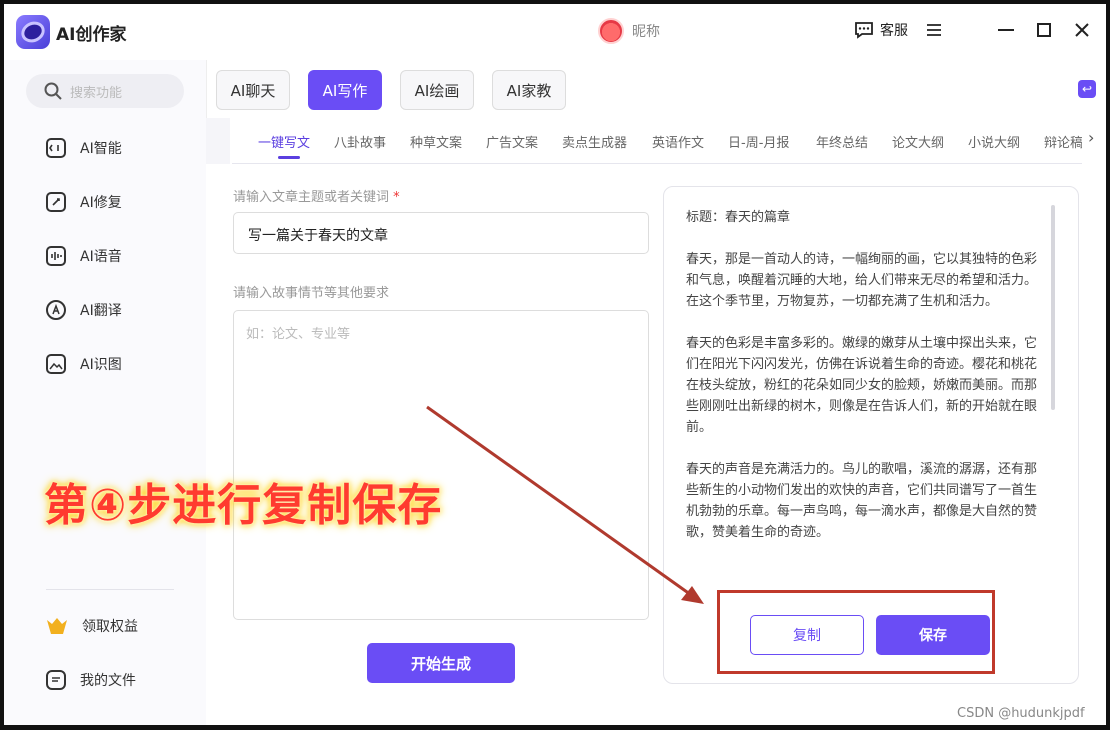 The image size is (1110, 730). Describe the element at coordinates (1021, 713) in the screenshot. I see `watermark: CSDN @hudunkjpdf` at that location.